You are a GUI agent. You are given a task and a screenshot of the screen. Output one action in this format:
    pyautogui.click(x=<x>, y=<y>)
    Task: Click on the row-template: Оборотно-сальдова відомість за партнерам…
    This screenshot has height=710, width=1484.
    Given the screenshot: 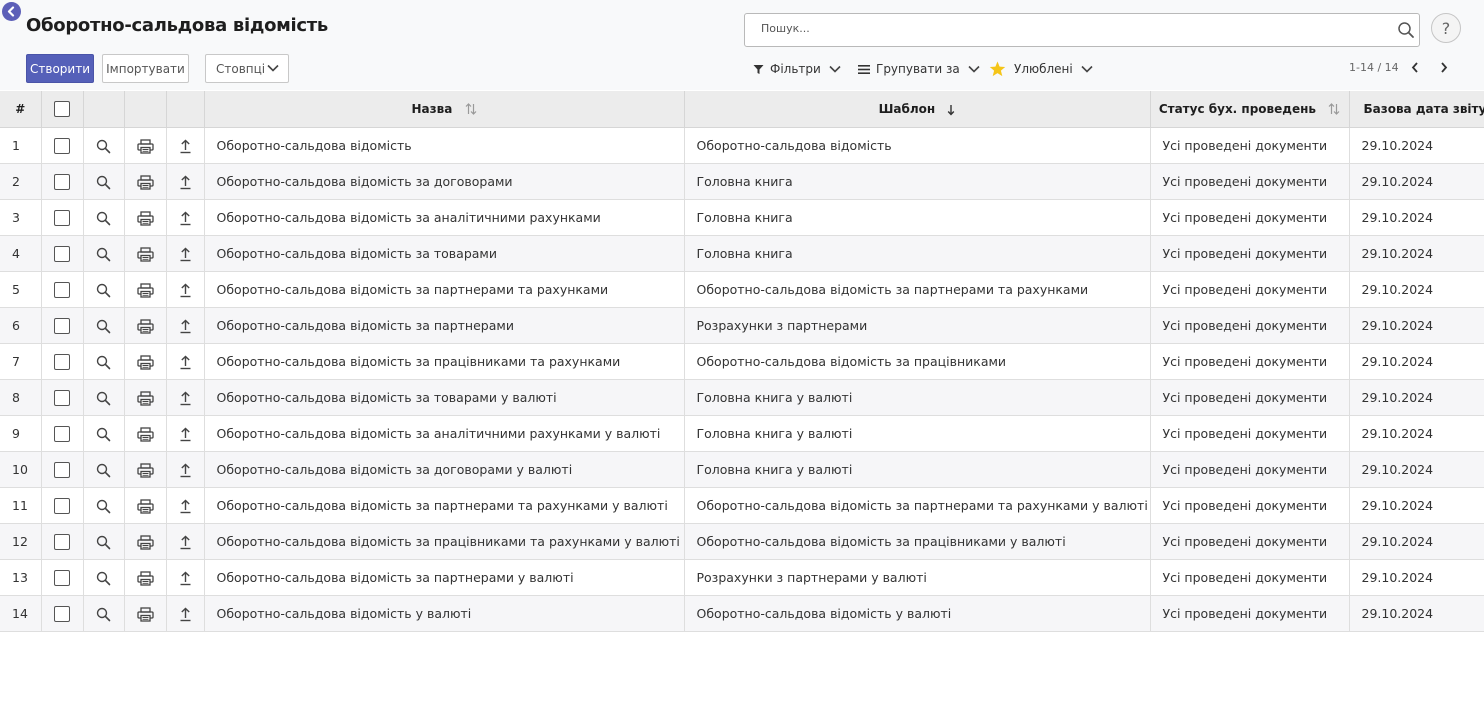 What is the action you would take?
    pyautogui.click(x=917, y=289)
    